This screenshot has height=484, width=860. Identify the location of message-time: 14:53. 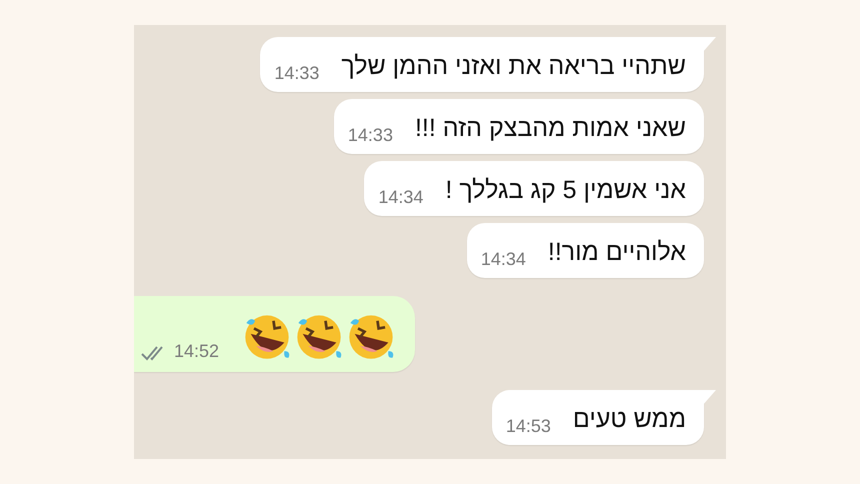
(528, 426).